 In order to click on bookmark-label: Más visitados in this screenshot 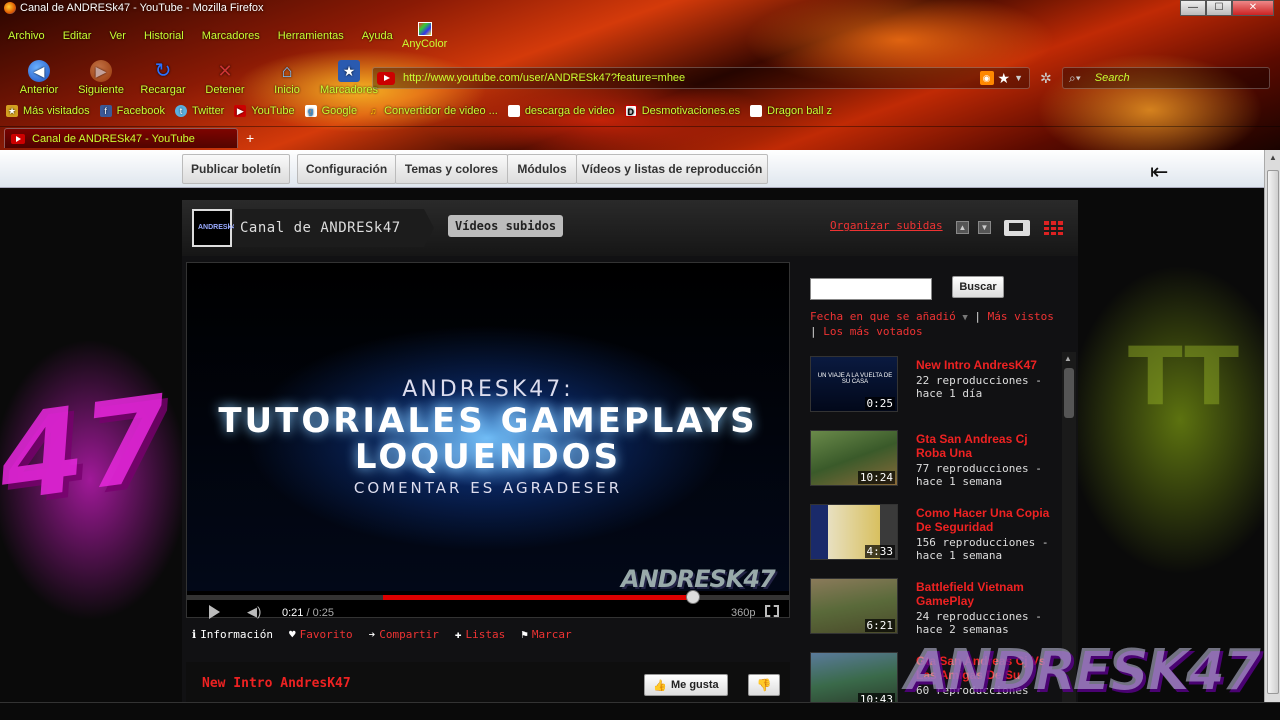, I will do `click(56, 111)`.